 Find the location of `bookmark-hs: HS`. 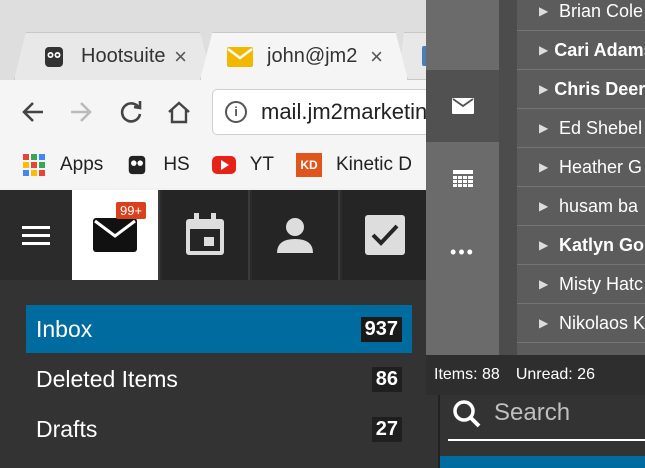

bookmark-hs: HS is located at coordinates (157, 165).